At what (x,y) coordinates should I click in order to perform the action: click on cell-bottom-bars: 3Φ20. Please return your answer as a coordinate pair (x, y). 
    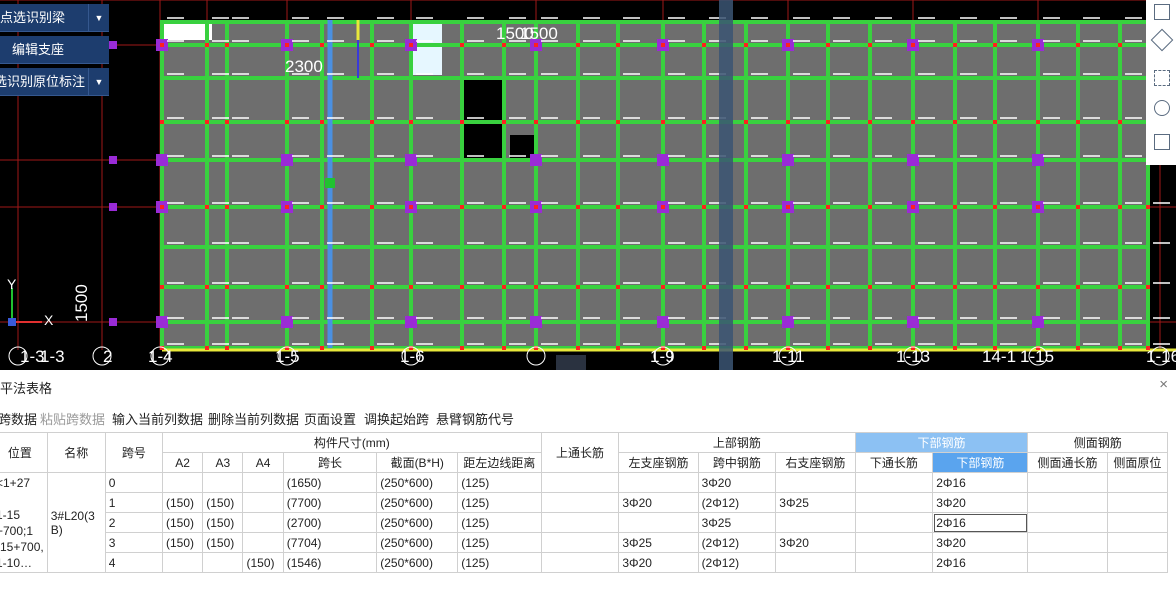
    Looking at the image, I should click on (980, 502).